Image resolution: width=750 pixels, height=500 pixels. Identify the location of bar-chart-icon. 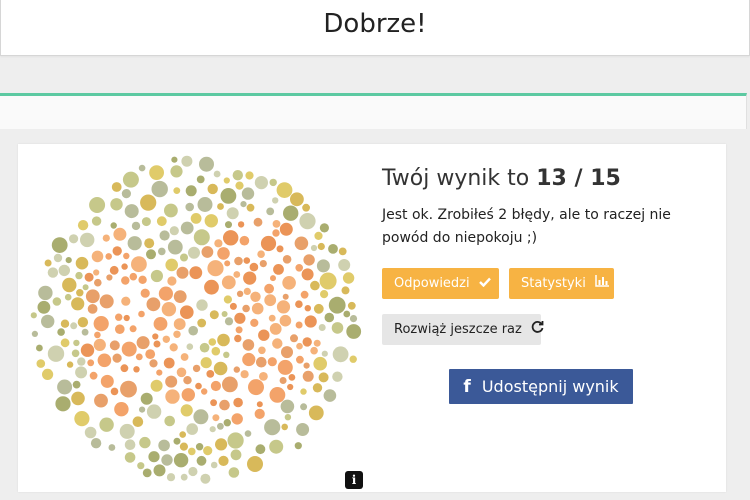
(602, 283).